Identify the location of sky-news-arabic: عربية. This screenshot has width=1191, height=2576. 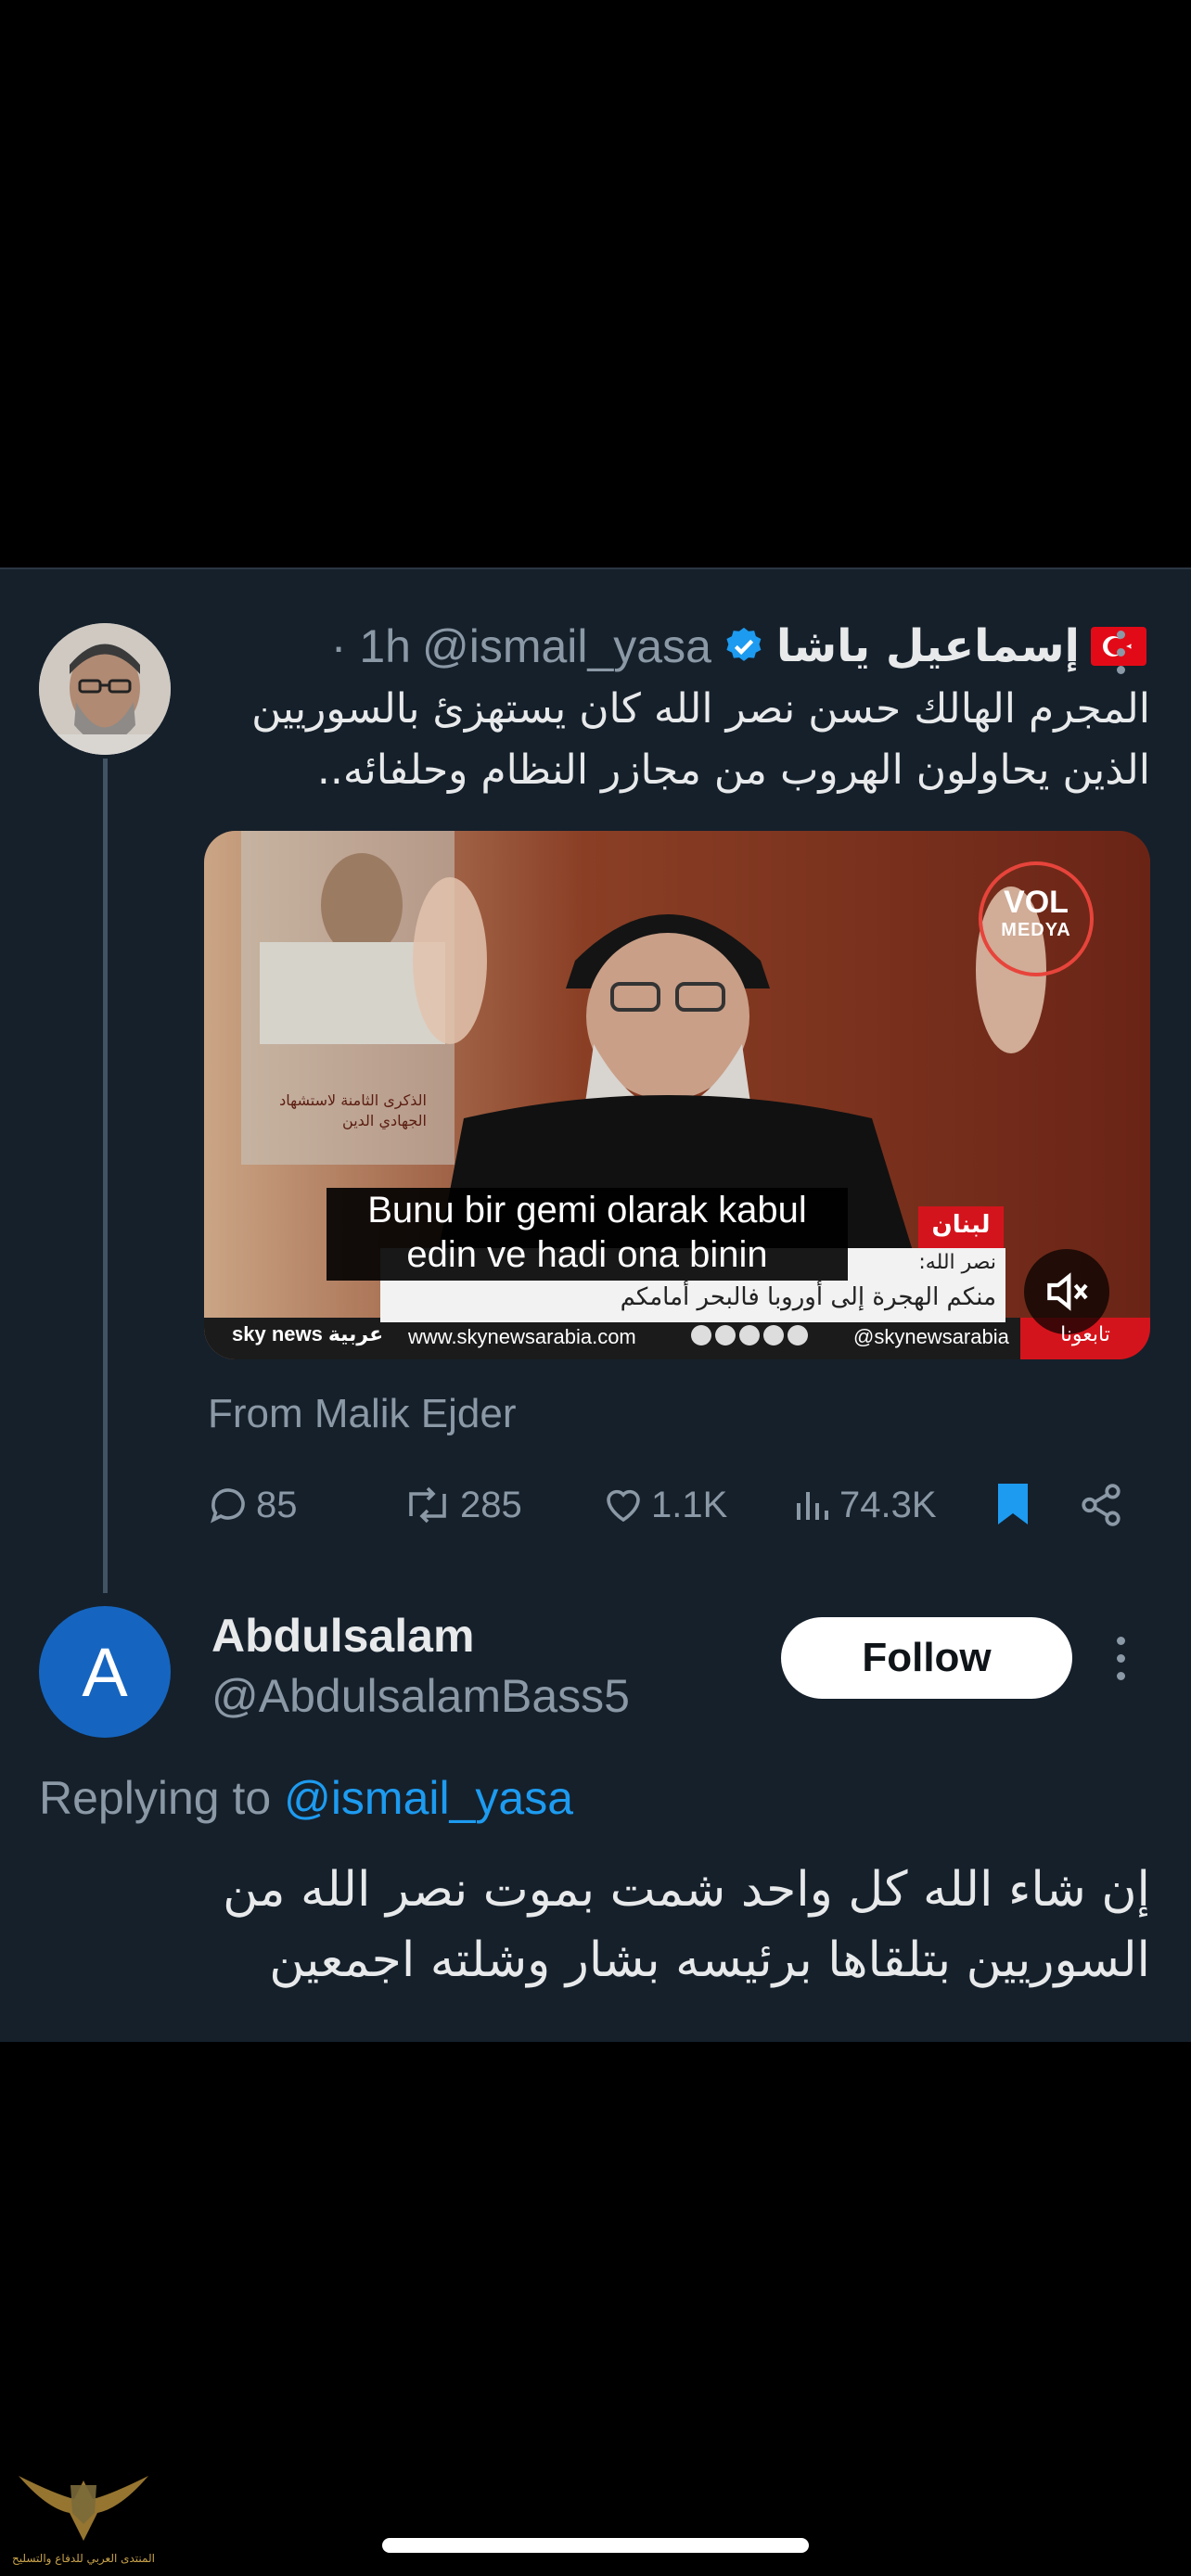
(355, 1334).